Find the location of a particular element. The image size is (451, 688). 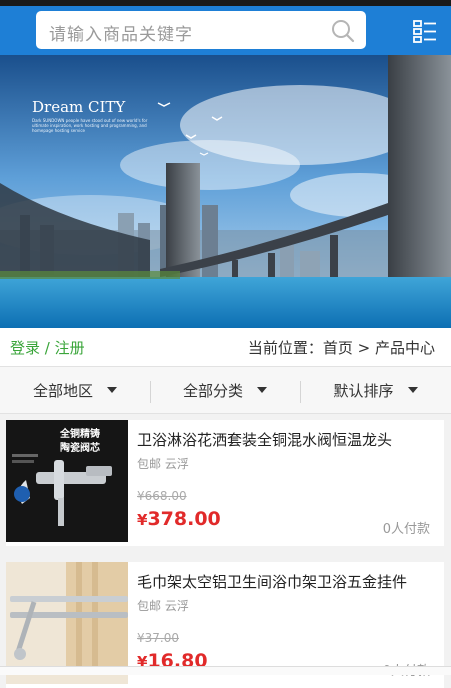

filter-bar: 全部地区 全部分类 默认排序 is located at coordinates (225, 390).